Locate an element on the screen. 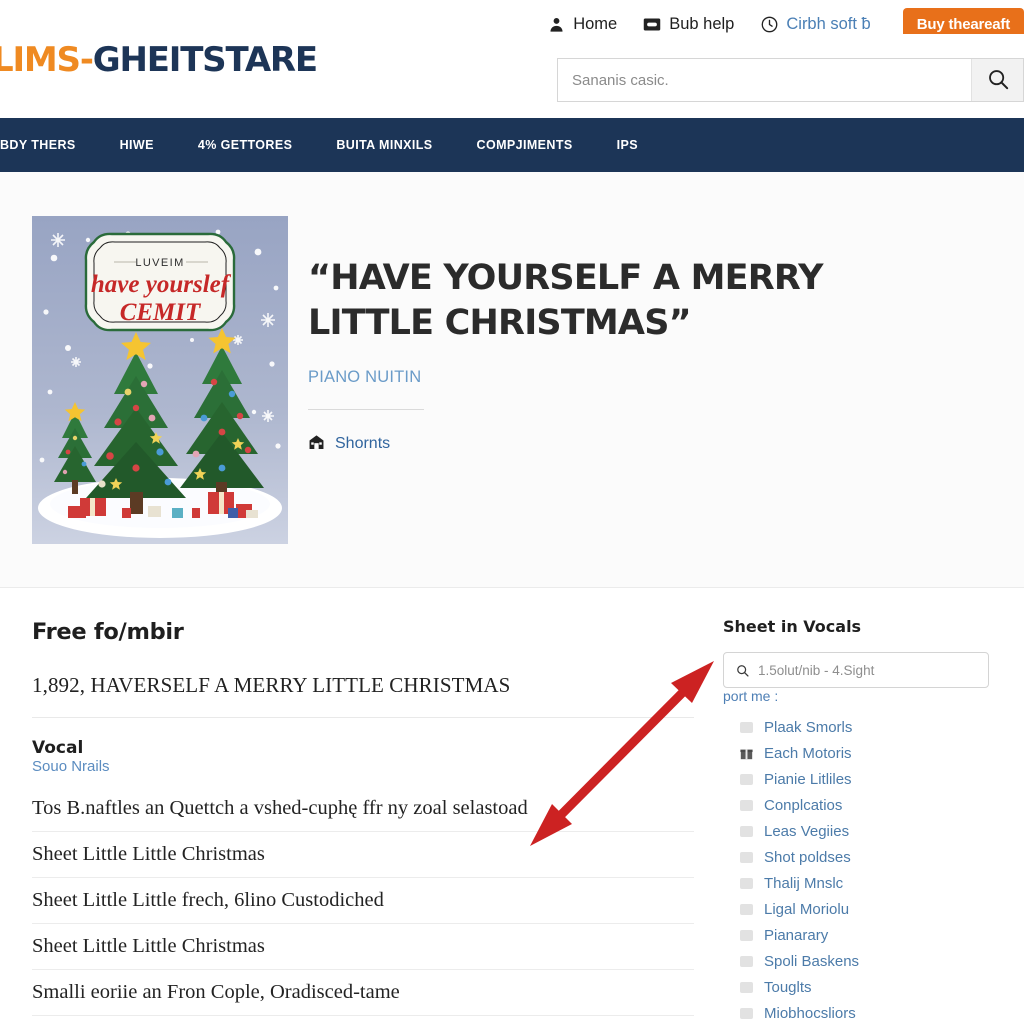 The width and height of the screenshot is (1024, 1024). sidebar-filter-item: Plaak Smorls is located at coordinates (858, 727).